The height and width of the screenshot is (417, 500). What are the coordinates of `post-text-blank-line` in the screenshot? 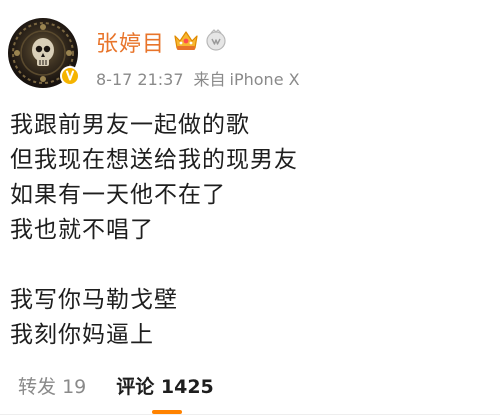 It's located at (250, 265).